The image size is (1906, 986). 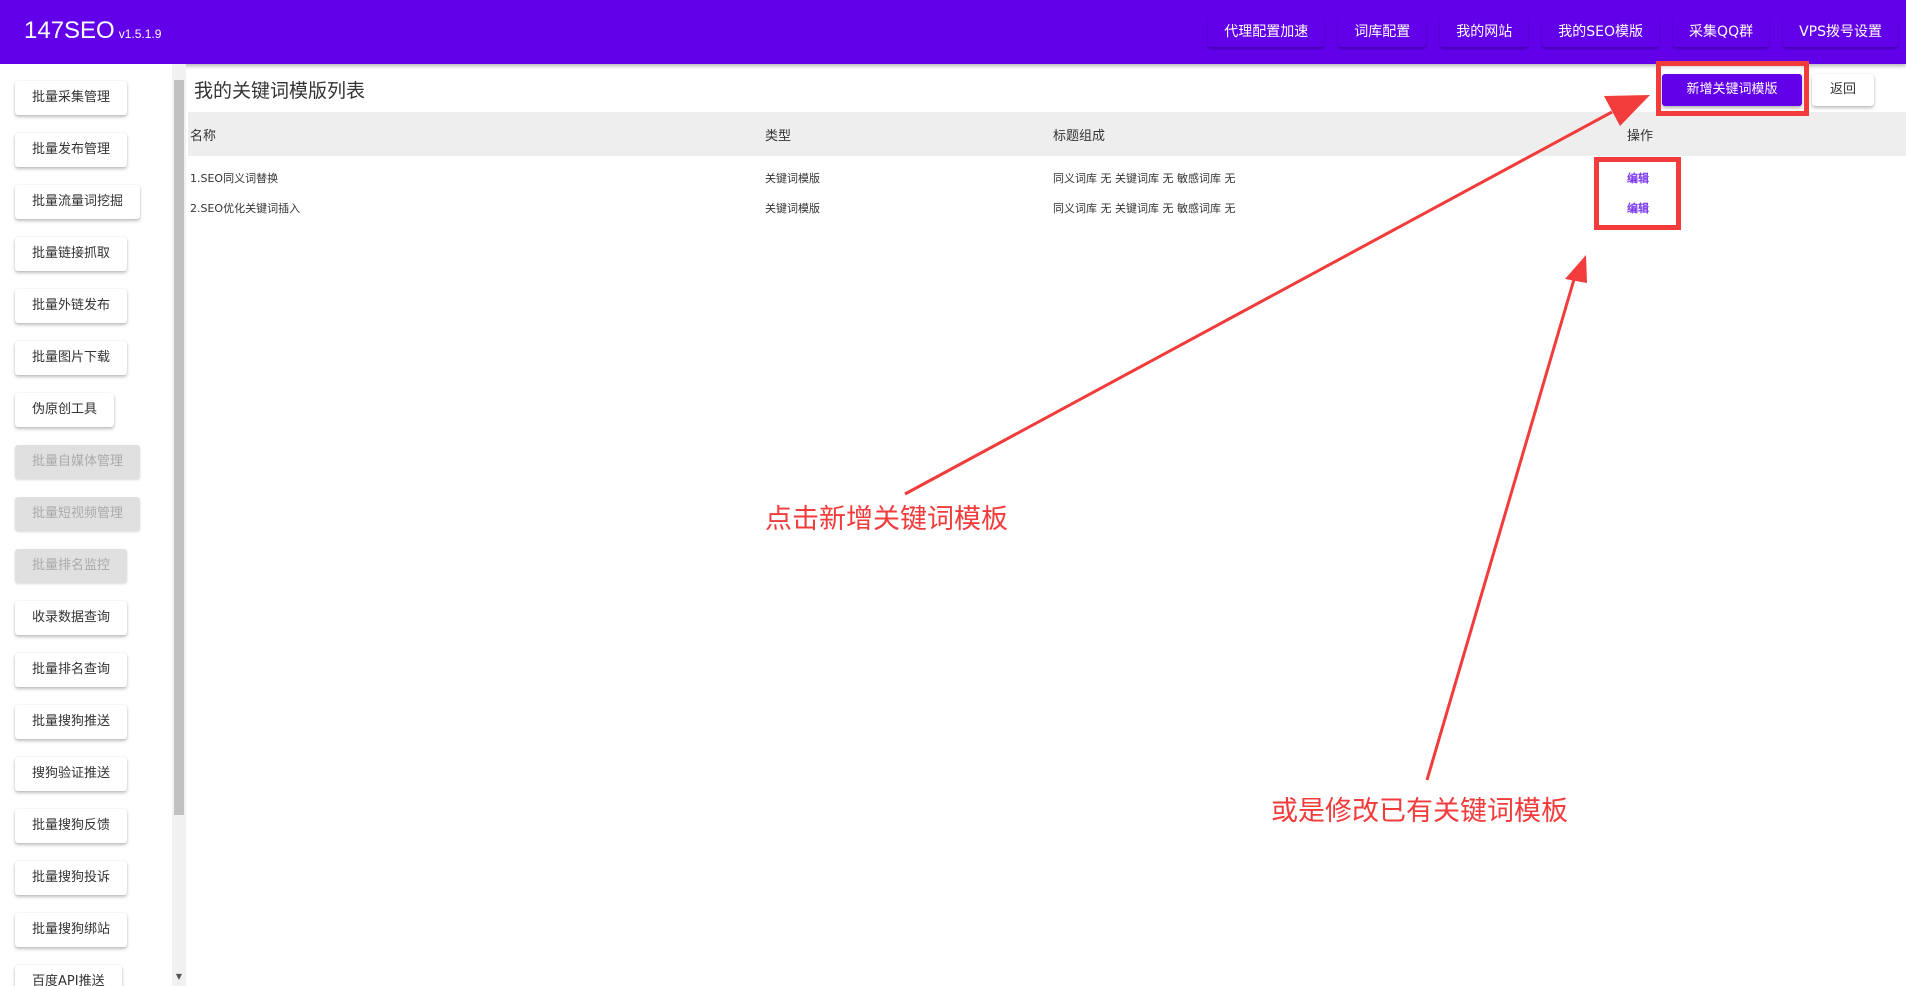 I want to click on nav-collect-qq-group: 采集QQ群, so click(x=1721, y=32).